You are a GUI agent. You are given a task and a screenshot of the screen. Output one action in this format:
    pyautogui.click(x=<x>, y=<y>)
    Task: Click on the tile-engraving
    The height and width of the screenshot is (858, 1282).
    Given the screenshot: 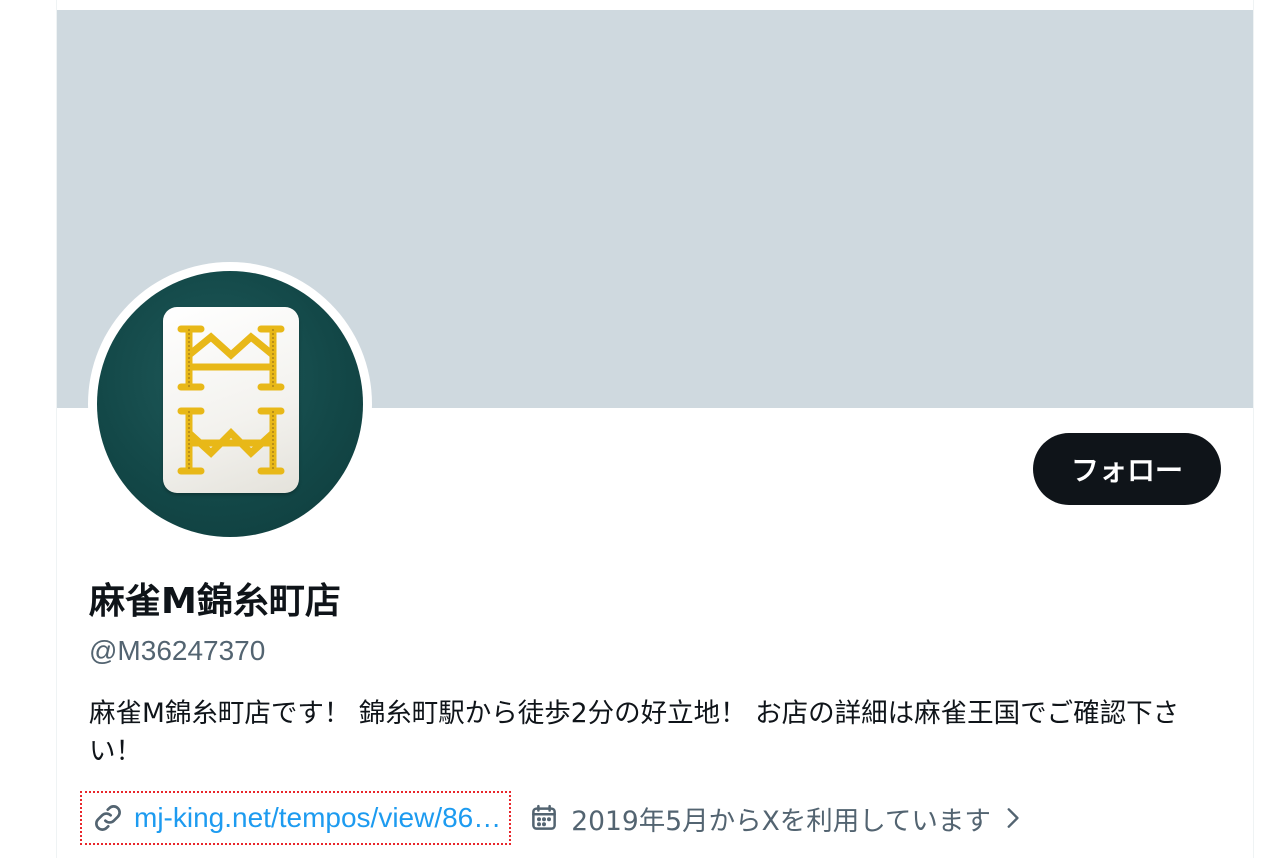 What is the action you would take?
    pyautogui.click(x=231, y=400)
    